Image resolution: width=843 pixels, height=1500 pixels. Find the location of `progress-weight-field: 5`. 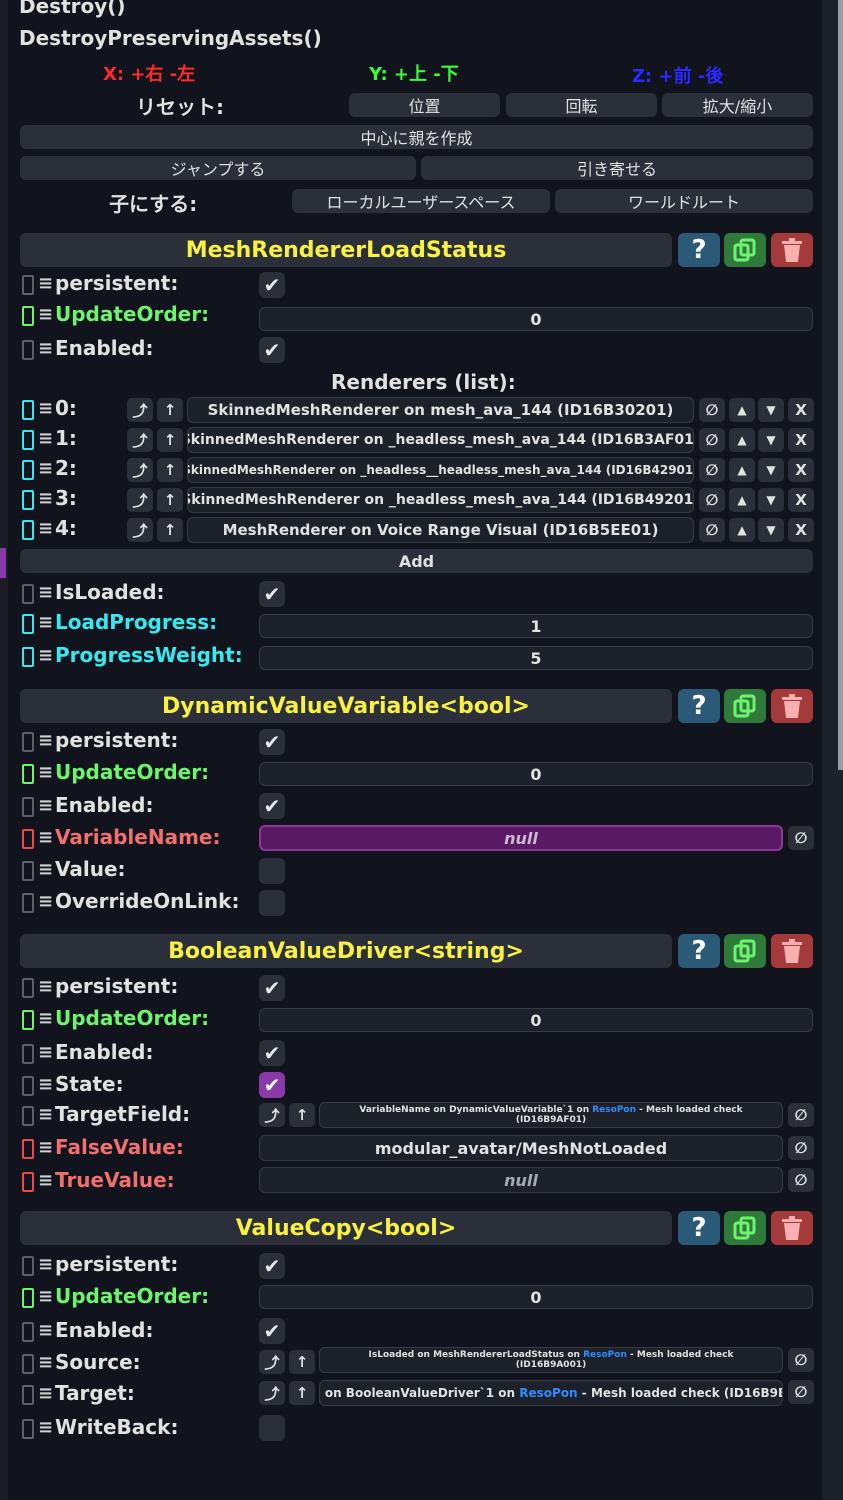

progress-weight-field: 5 is located at coordinates (536, 658).